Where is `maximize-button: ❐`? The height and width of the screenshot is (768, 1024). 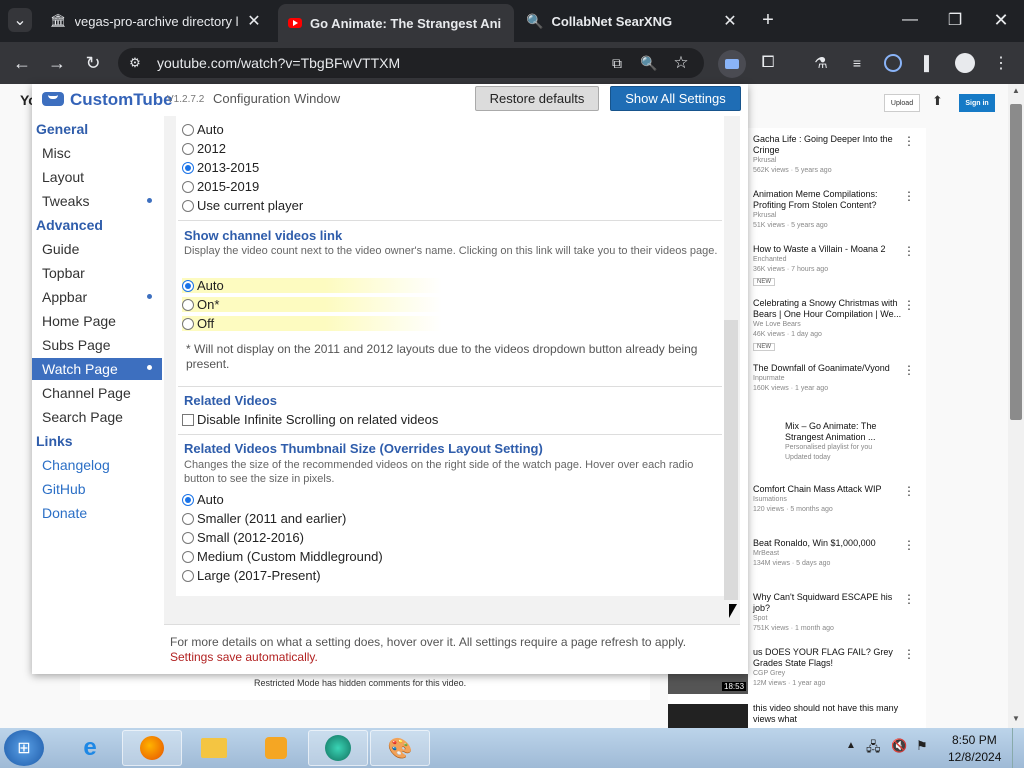 maximize-button: ❐ is located at coordinates (955, 20).